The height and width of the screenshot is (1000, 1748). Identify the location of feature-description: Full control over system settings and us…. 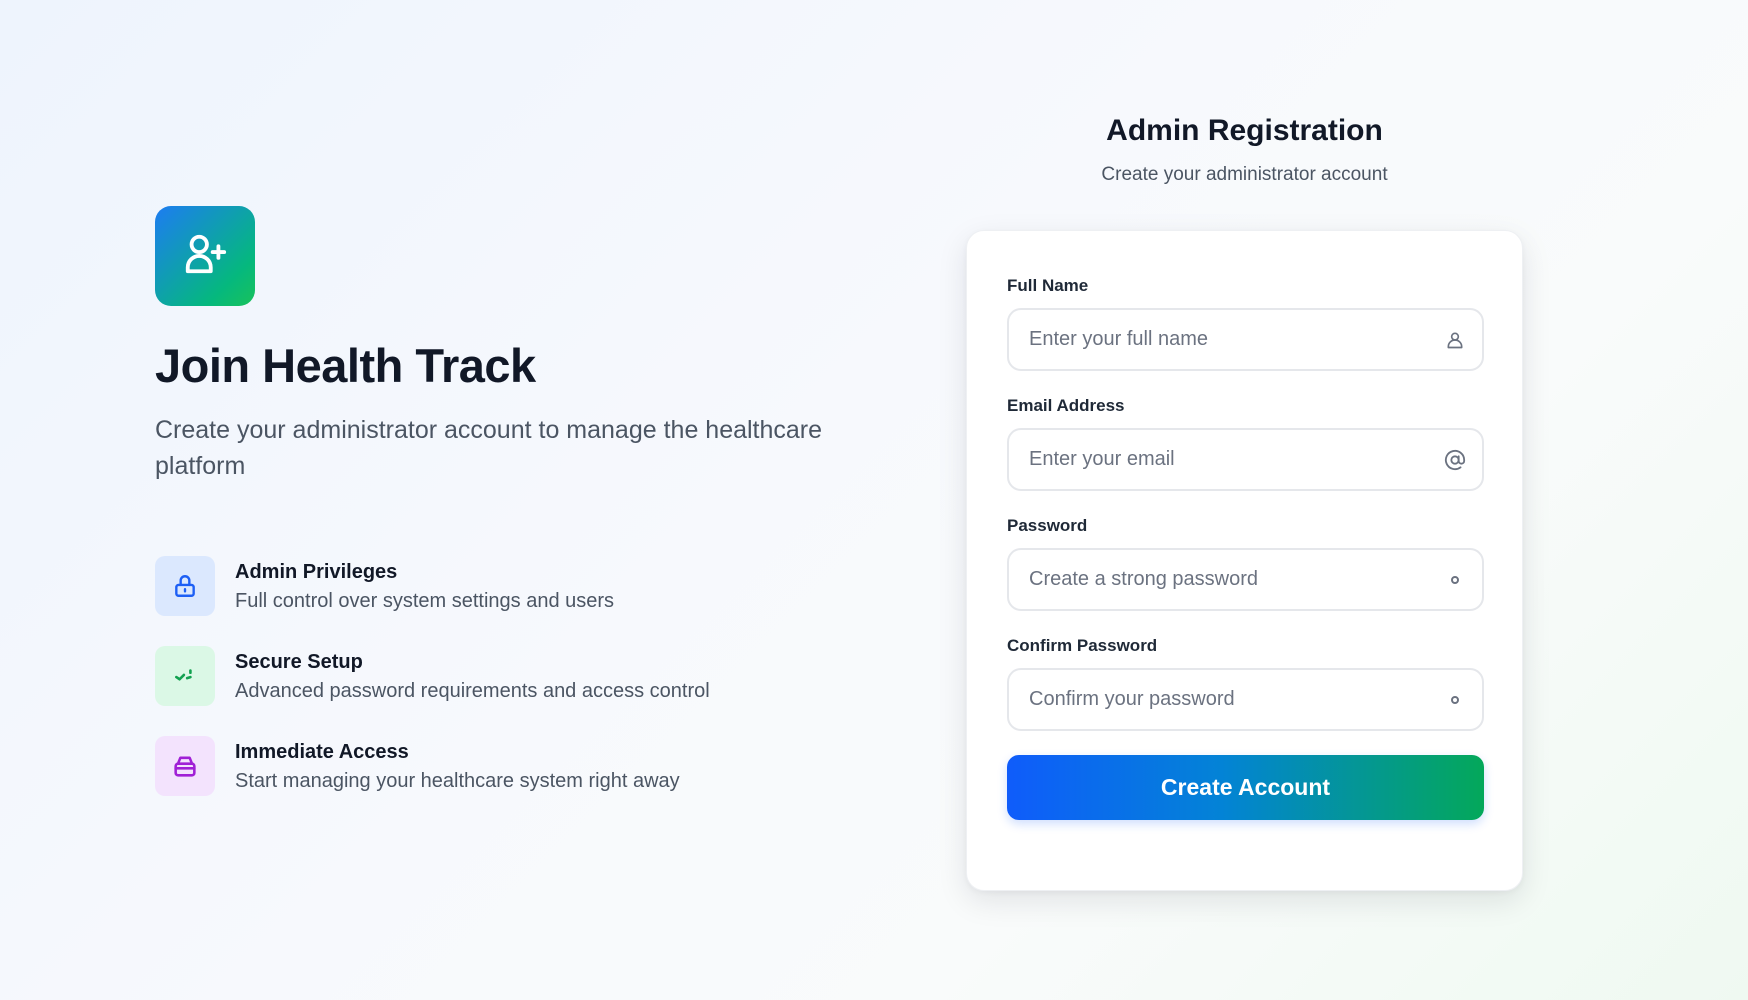
(425, 601).